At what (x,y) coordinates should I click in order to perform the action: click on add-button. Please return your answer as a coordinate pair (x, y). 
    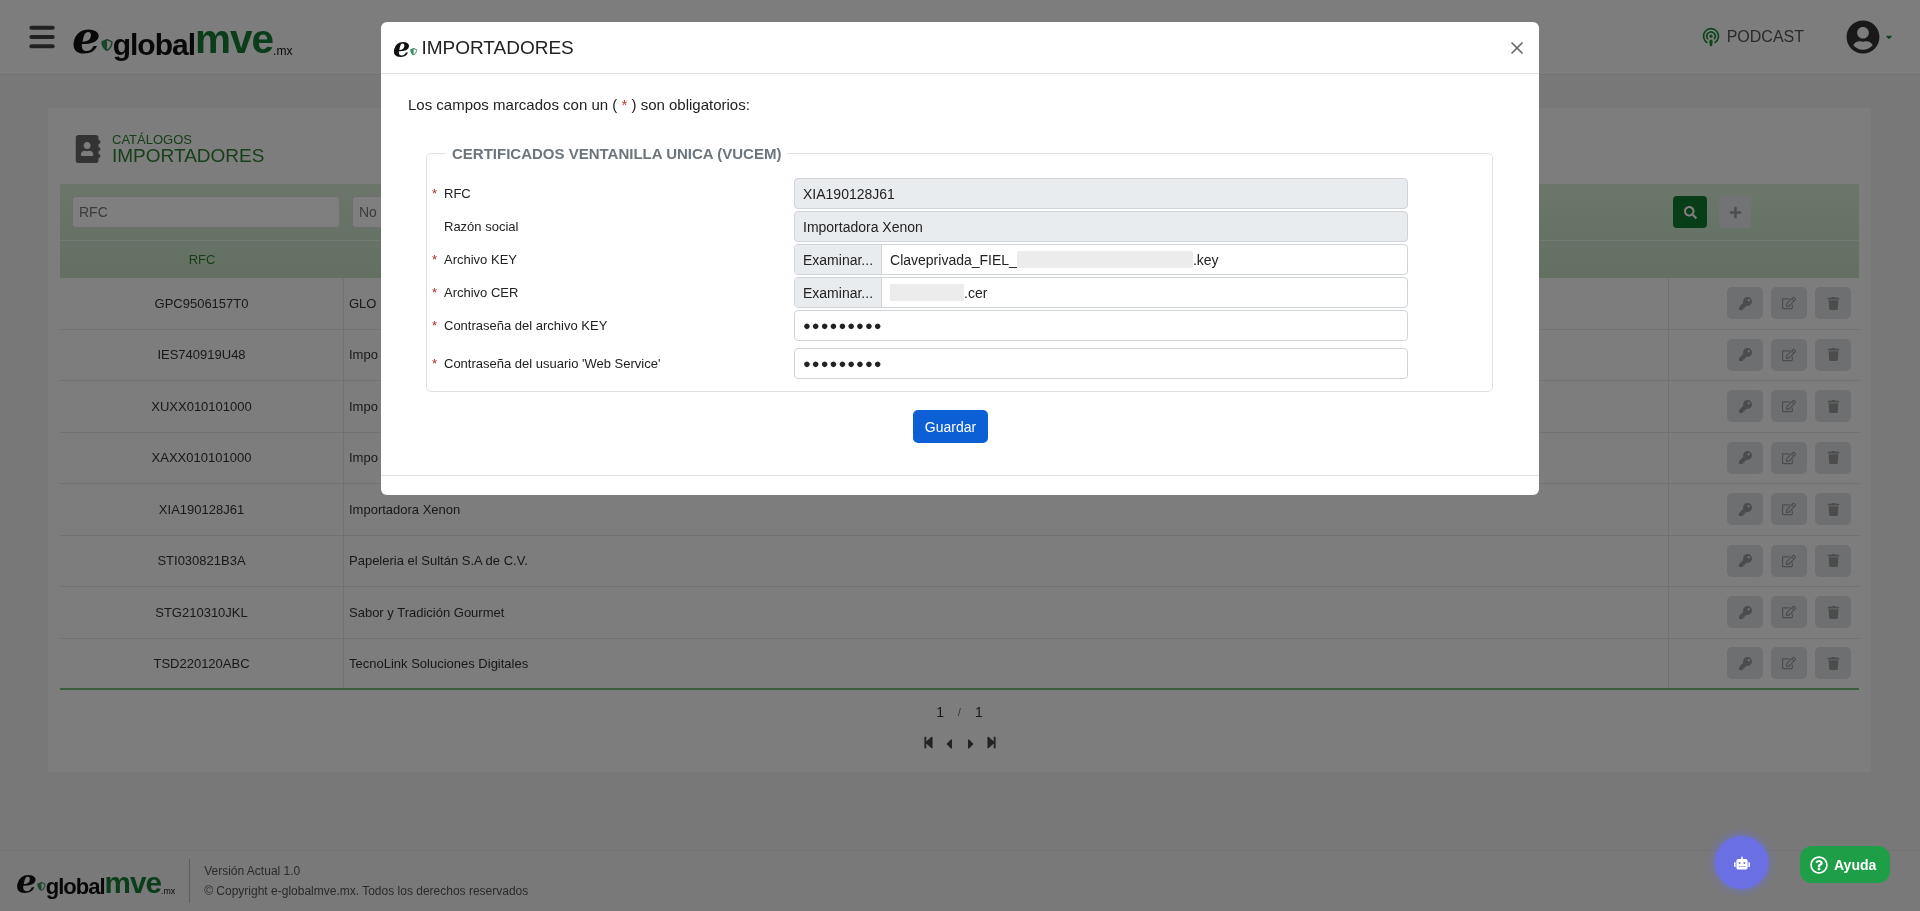
    Looking at the image, I should click on (1735, 212).